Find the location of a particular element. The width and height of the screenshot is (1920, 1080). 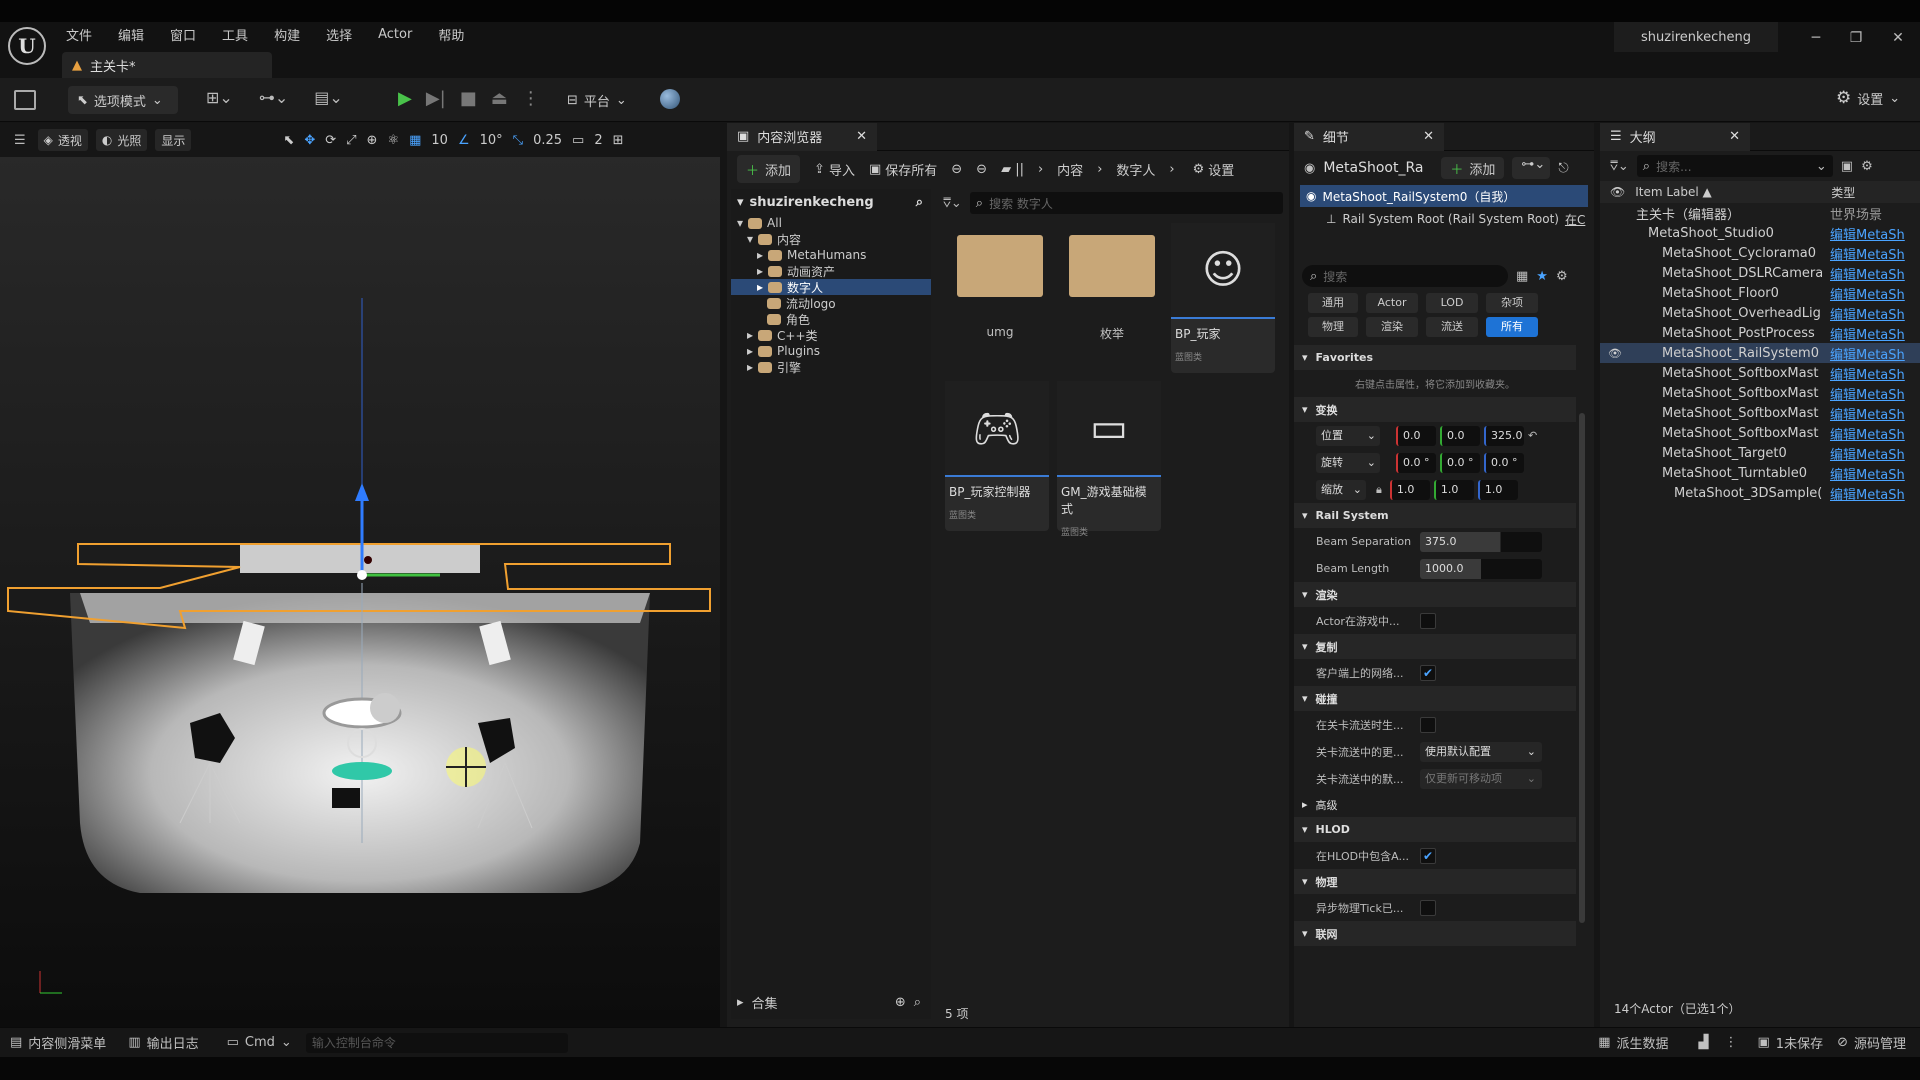

console-input: 输入控制台命令 is located at coordinates (436, 1042).